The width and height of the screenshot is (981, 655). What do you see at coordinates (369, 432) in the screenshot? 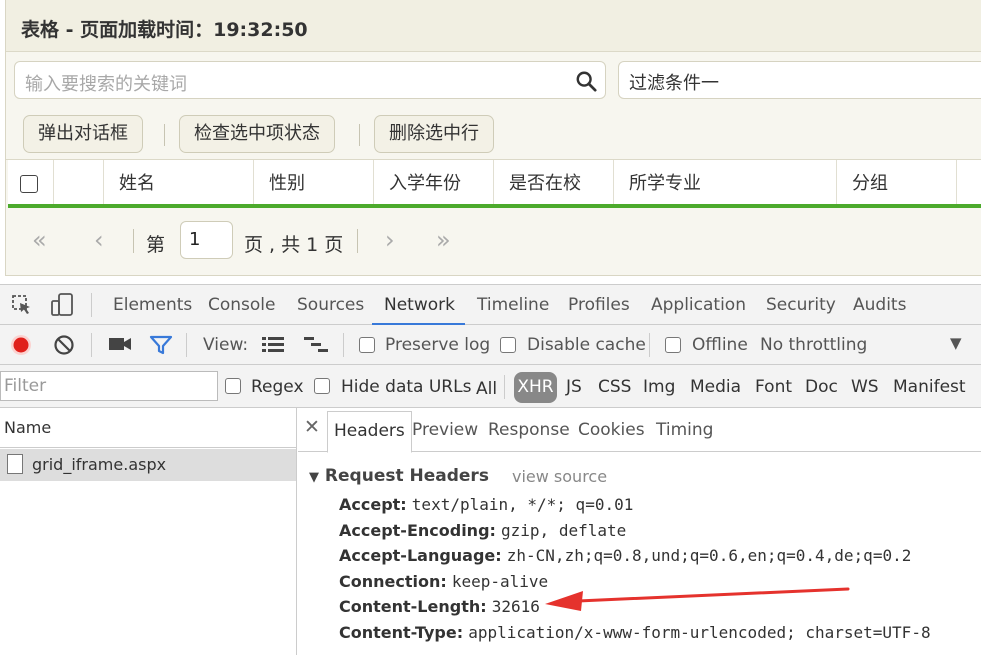
I see `tab-headers: Headers` at bounding box center [369, 432].